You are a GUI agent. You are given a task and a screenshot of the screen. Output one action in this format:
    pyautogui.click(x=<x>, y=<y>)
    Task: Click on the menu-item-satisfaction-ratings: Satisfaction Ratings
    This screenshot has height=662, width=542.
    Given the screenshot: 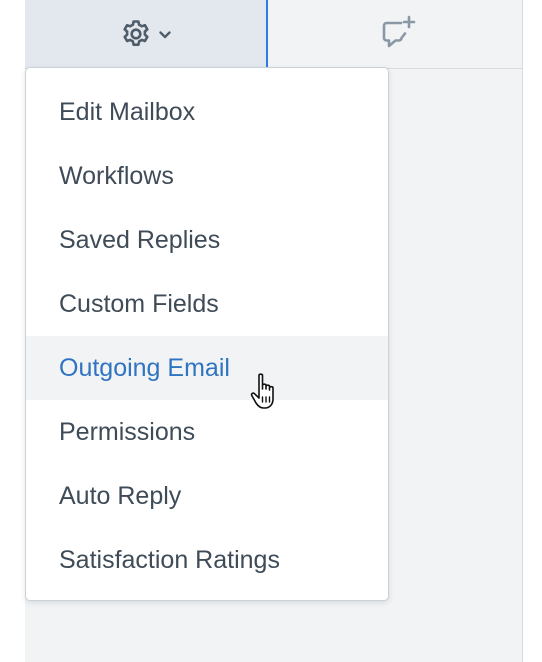 What is the action you would take?
    pyautogui.click(x=207, y=560)
    